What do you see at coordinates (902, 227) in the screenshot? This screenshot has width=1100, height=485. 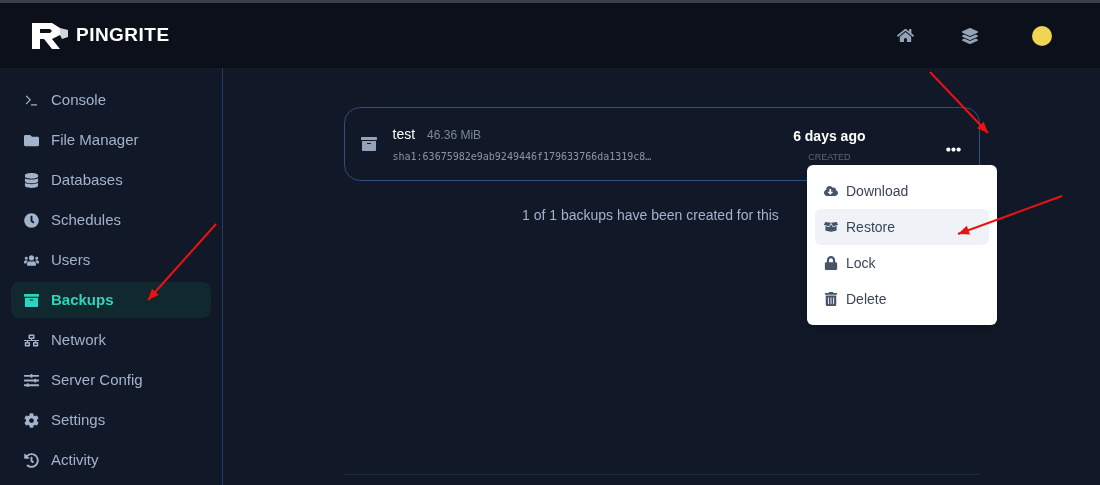 I see `menu-item: Restore` at bounding box center [902, 227].